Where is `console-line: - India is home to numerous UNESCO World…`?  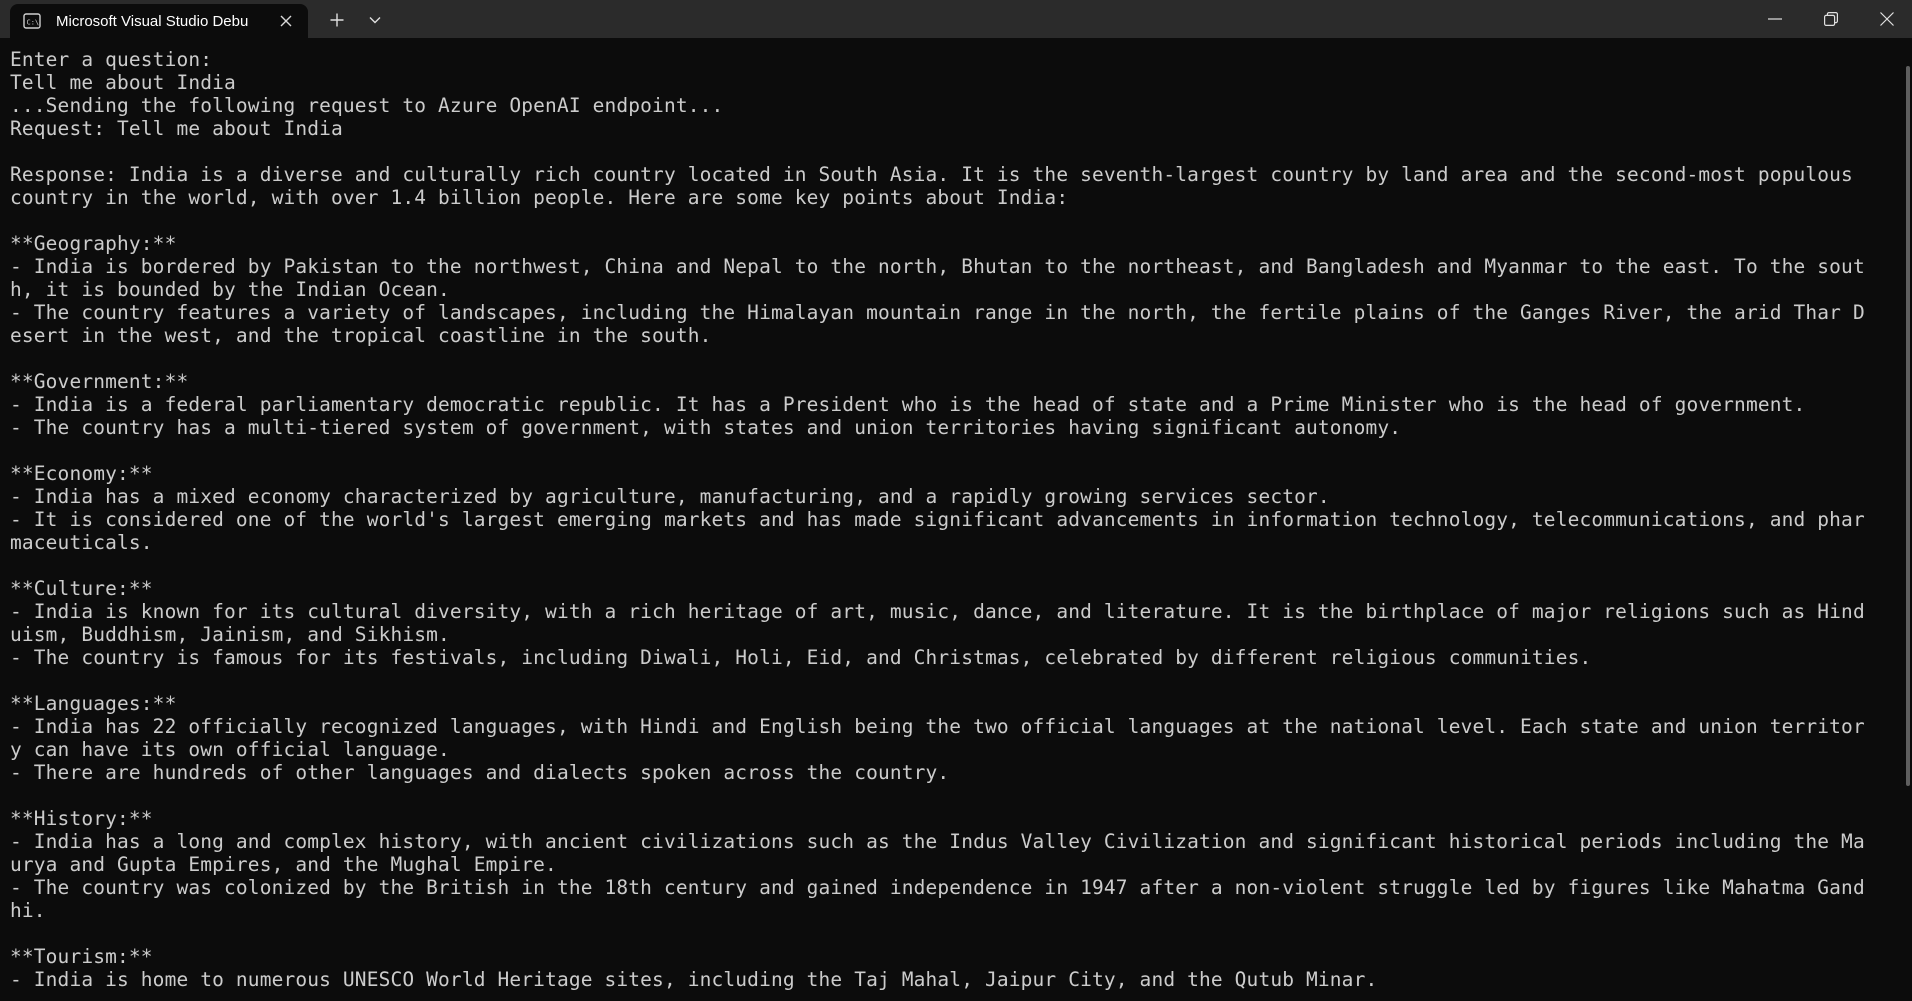
console-line: - India is home to numerous UNESCO World… is located at coordinates (694, 979).